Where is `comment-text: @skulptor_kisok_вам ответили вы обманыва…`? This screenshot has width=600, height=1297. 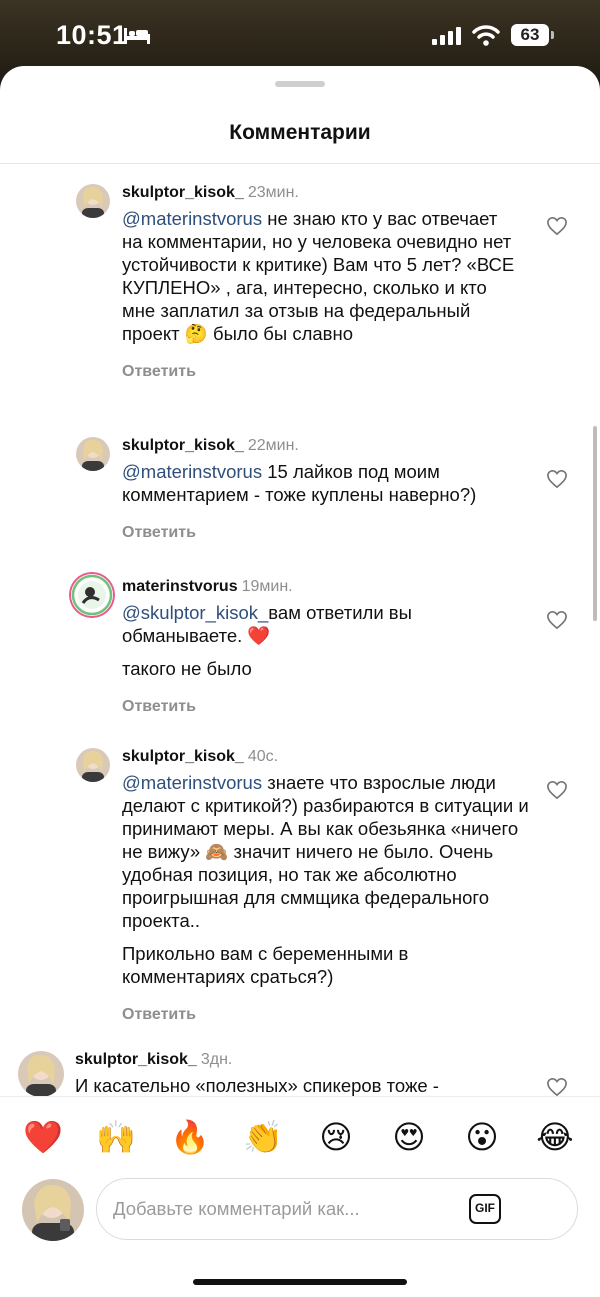 comment-text: @skulptor_kisok_вам ответили вы обманыва… is located at coordinates (322, 624).